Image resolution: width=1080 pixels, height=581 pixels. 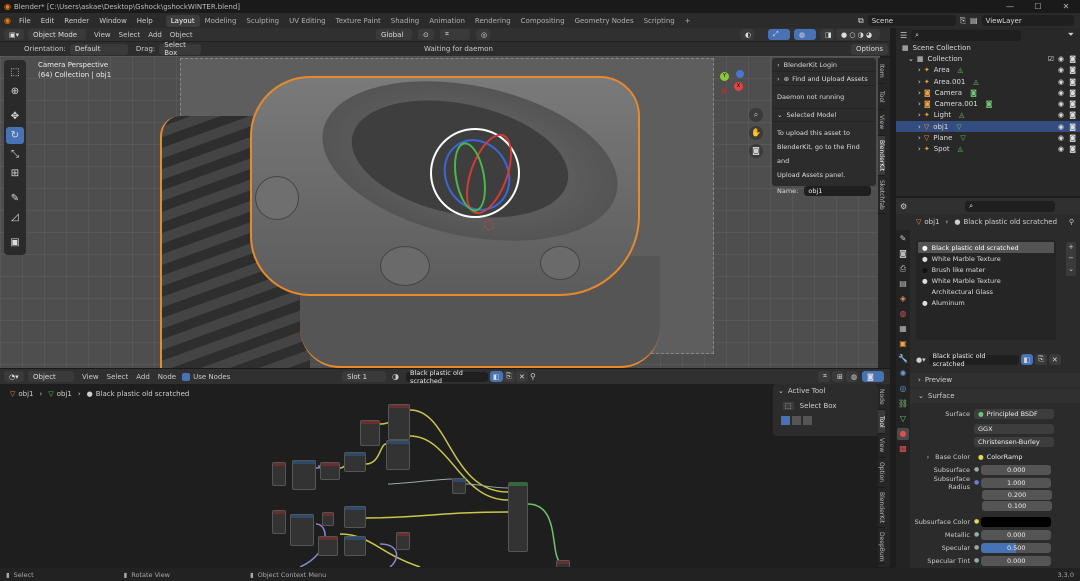 What do you see at coordinates (358, 21) in the screenshot?
I see `tab-texture-paint: Texture Paint` at bounding box center [358, 21].